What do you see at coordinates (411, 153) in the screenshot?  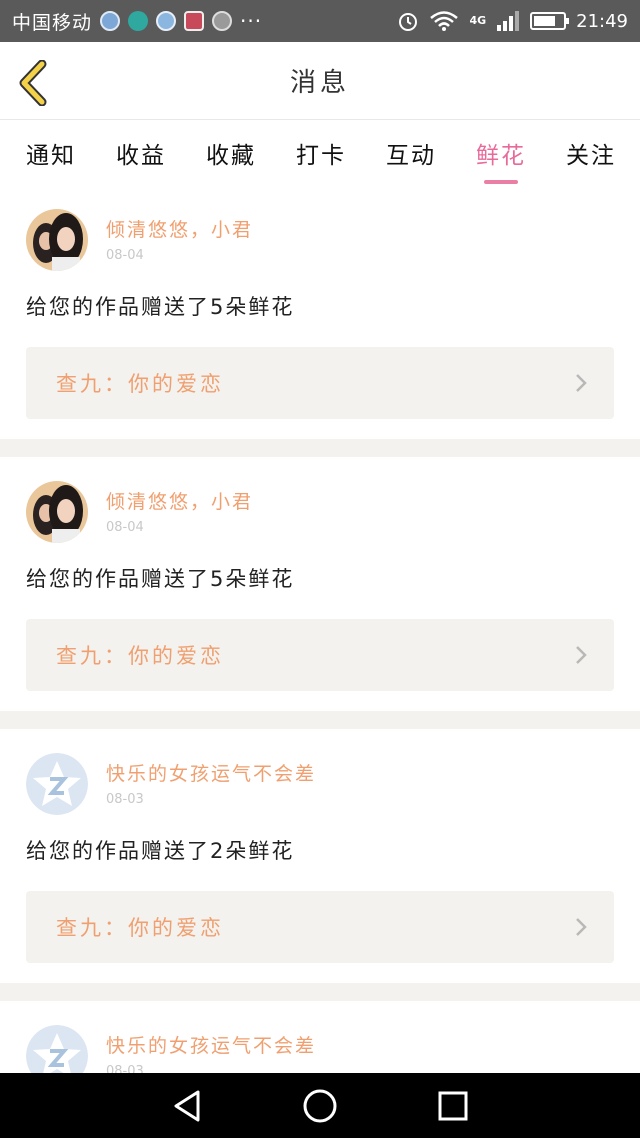 I see `tab-interaction: 互动` at bounding box center [411, 153].